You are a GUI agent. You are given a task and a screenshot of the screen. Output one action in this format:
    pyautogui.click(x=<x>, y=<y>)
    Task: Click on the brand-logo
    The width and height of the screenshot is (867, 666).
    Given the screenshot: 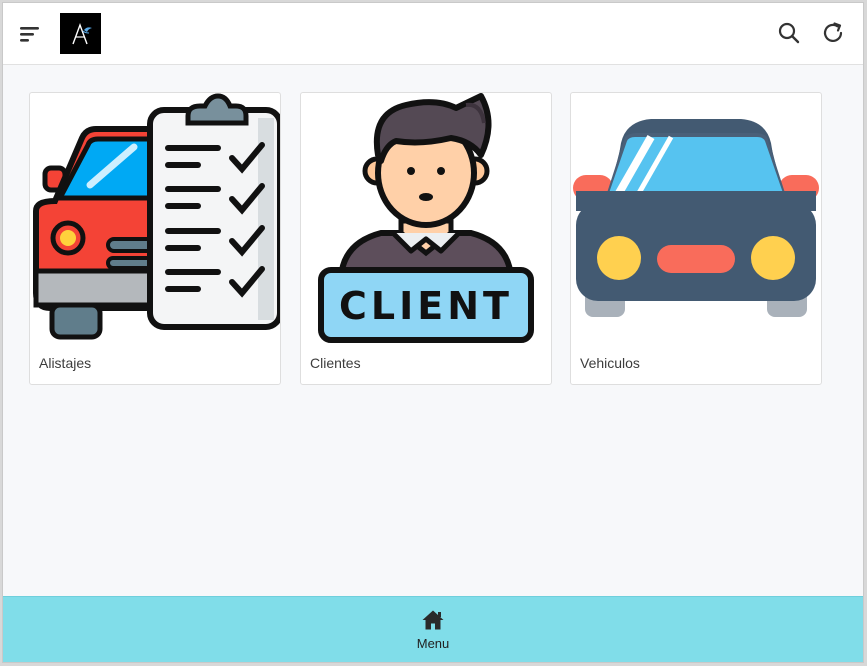 What is the action you would take?
    pyautogui.click(x=80, y=33)
    